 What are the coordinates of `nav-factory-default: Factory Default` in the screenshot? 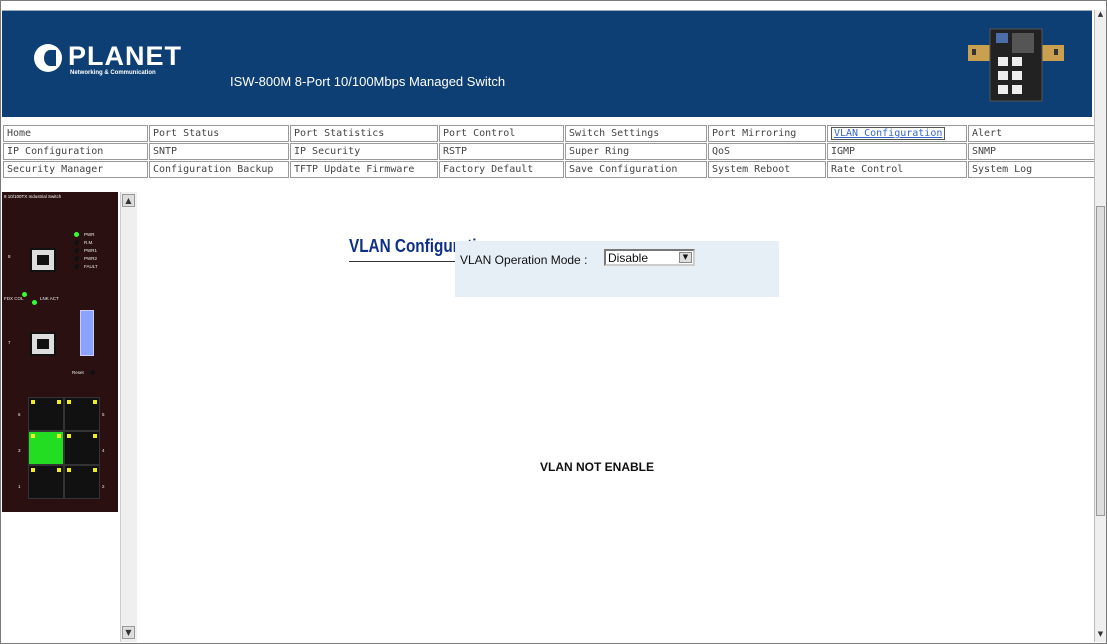 It's located at (501, 169).